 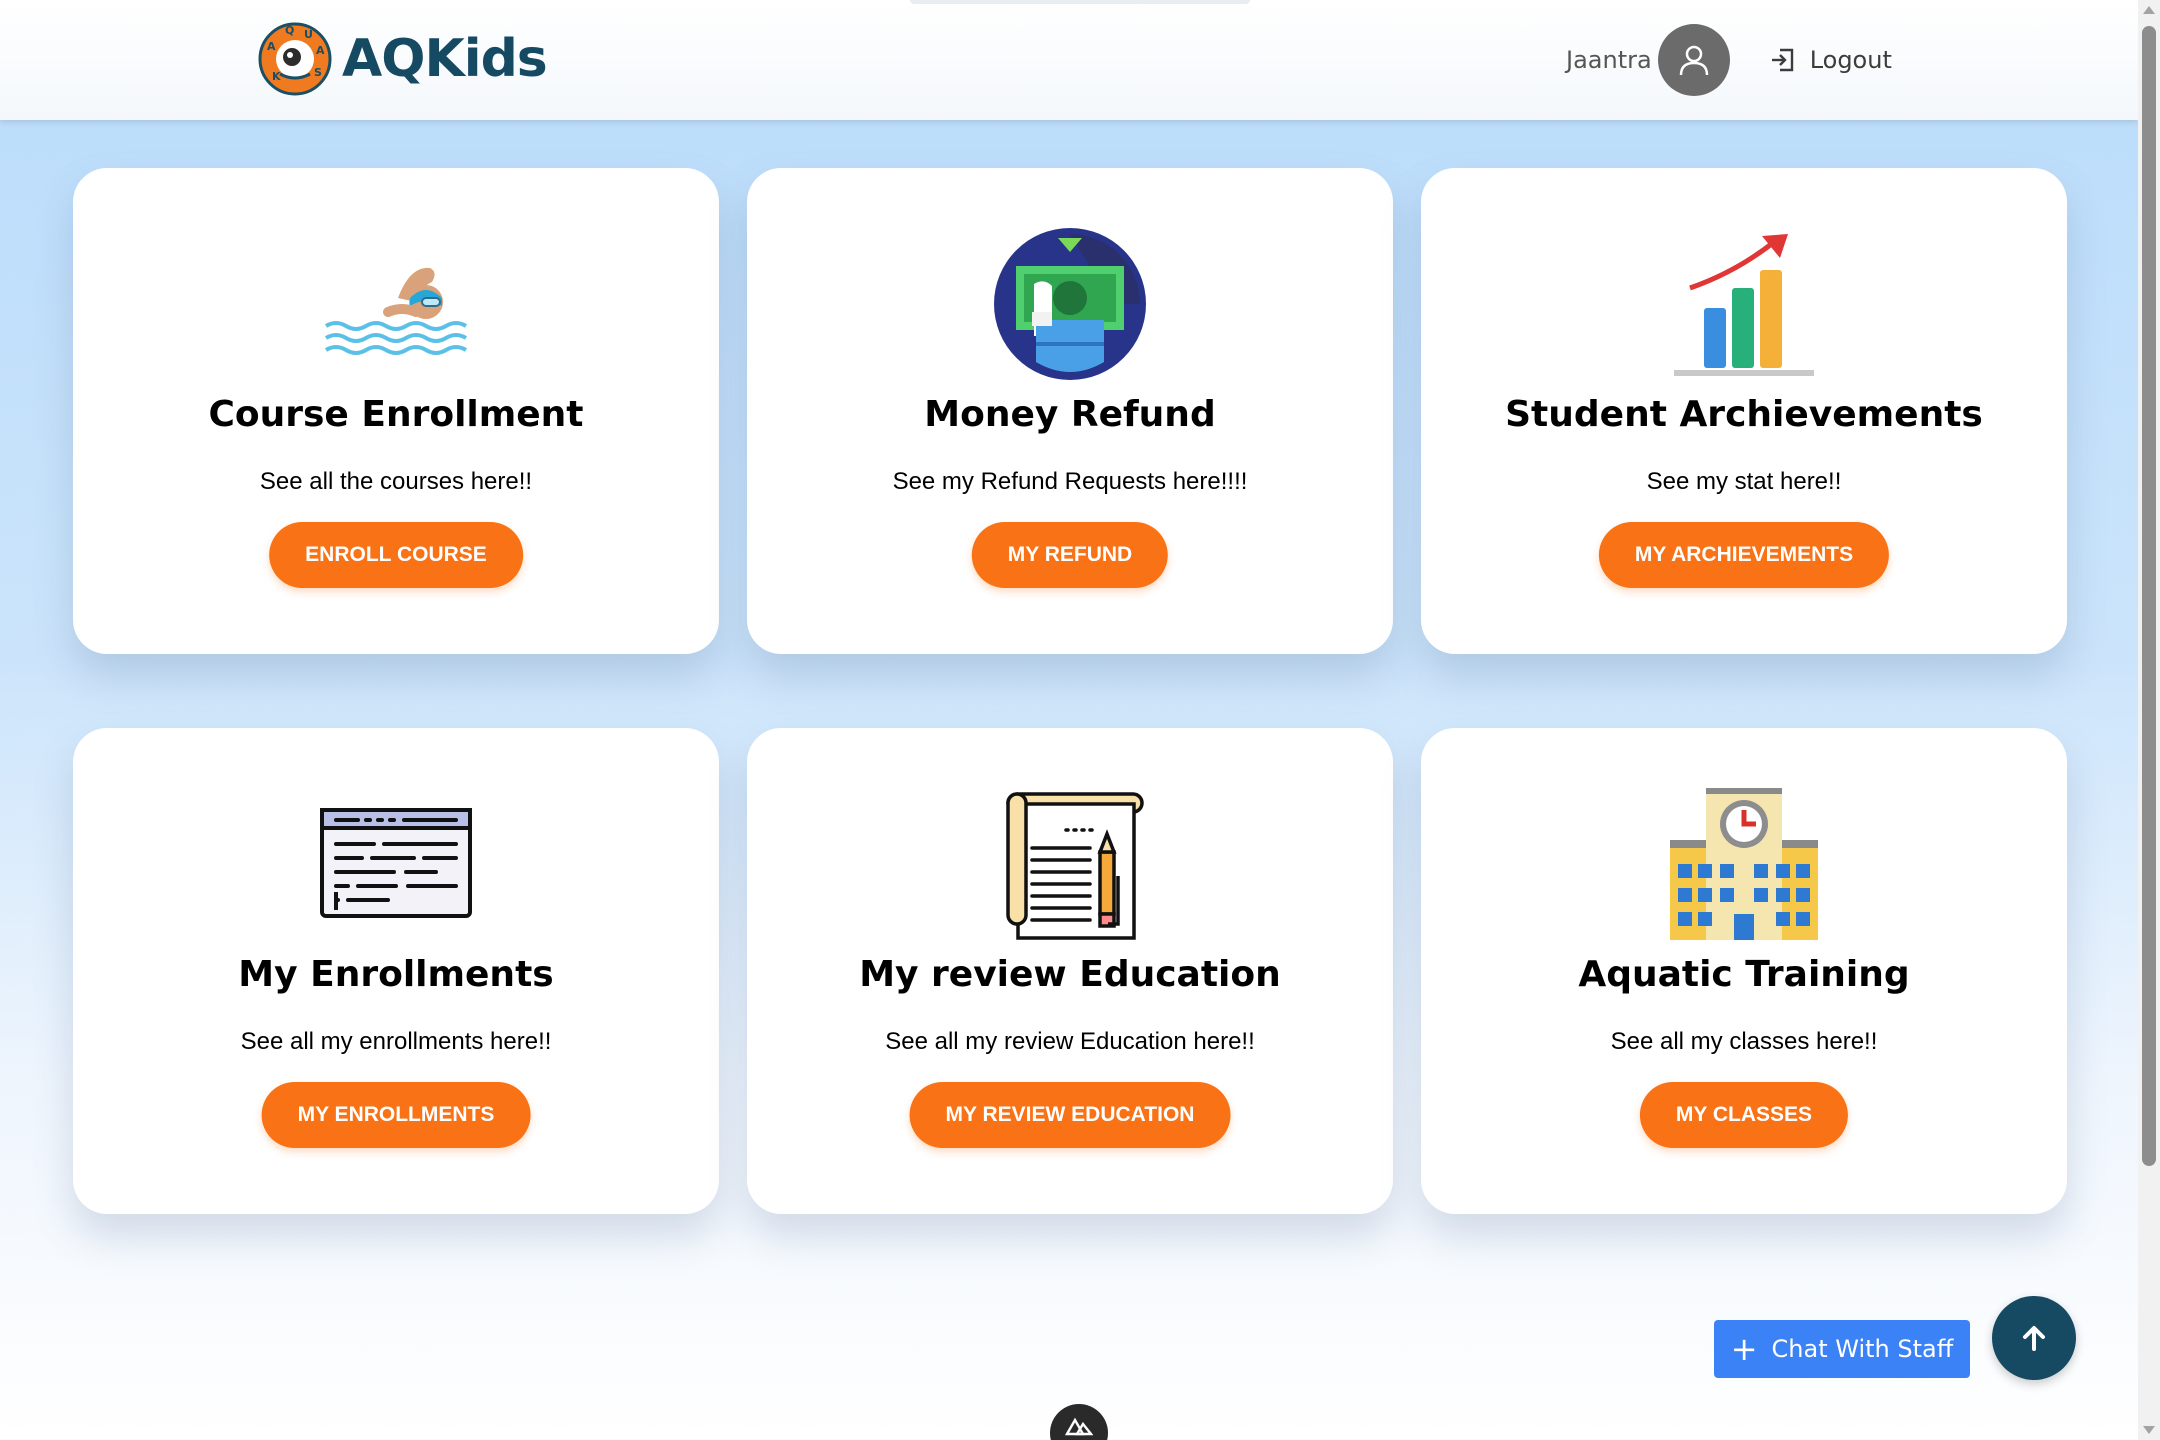 What do you see at coordinates (396, 555) in the screenshot?
I see `enroll-course-button: ENROLL COURSE` at bounding box center [396, 555].